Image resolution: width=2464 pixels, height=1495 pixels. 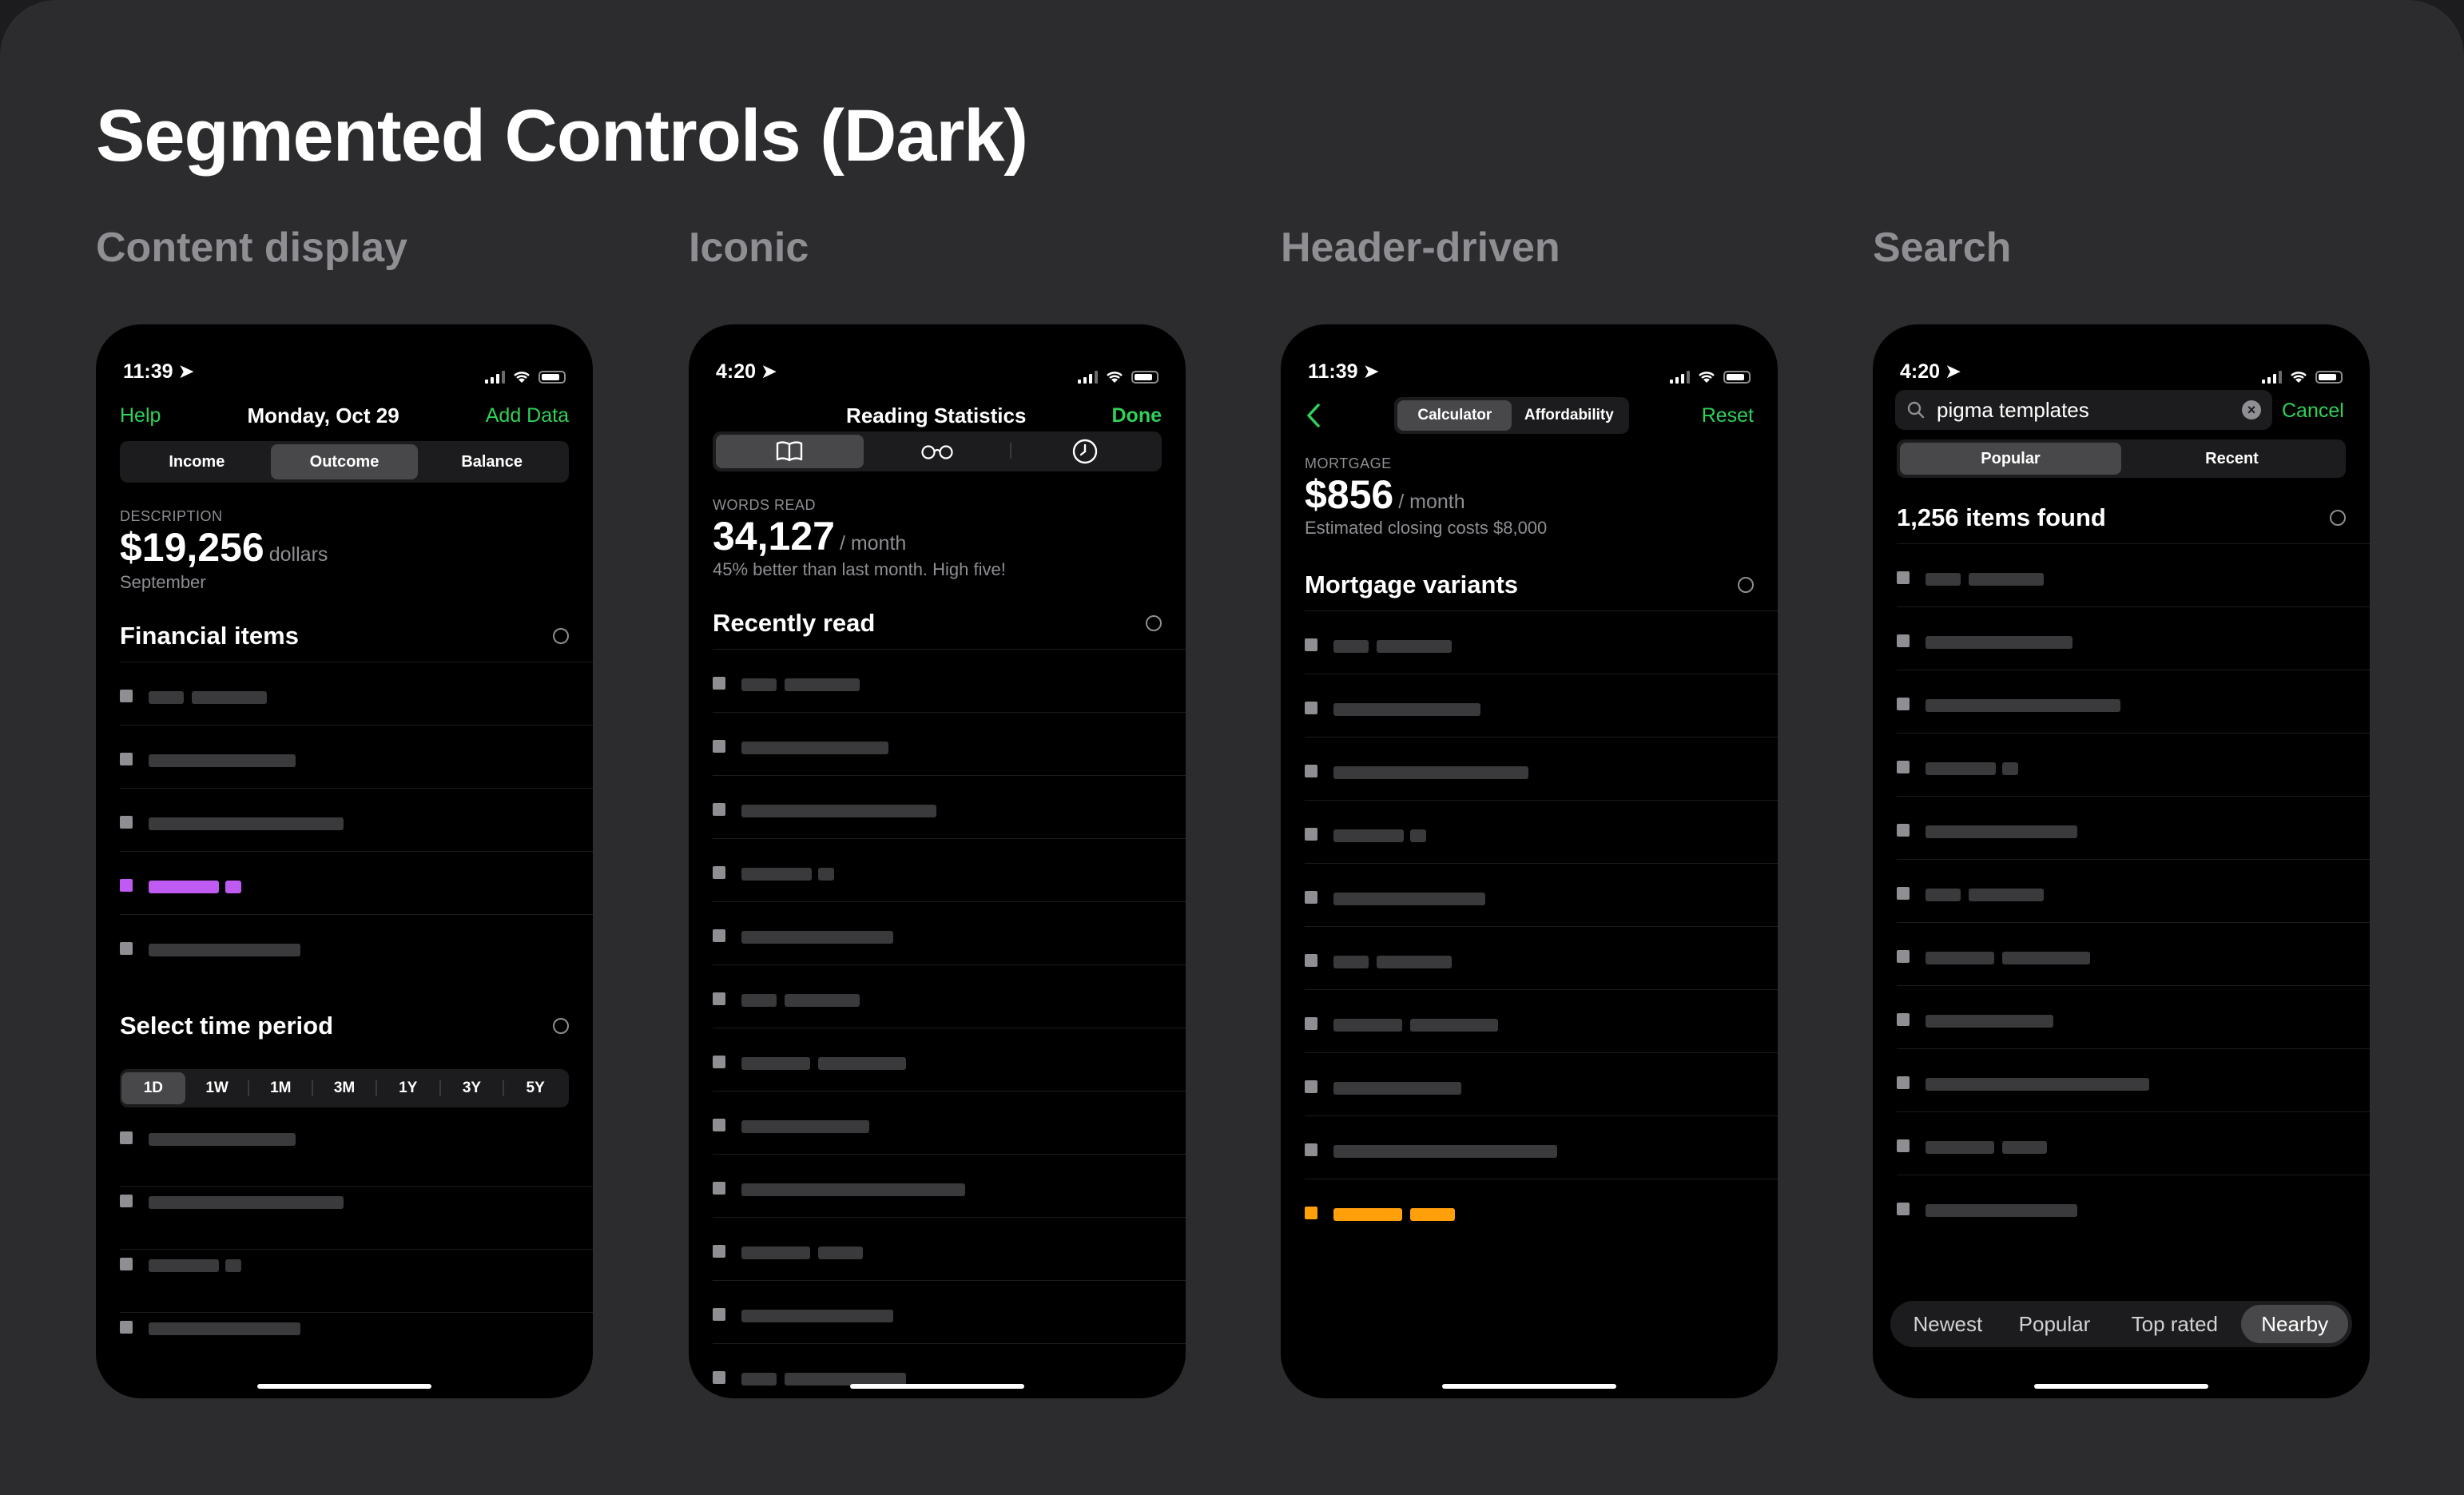 I want to click on segment-1d: 1D, so click(x=153, y=1088).